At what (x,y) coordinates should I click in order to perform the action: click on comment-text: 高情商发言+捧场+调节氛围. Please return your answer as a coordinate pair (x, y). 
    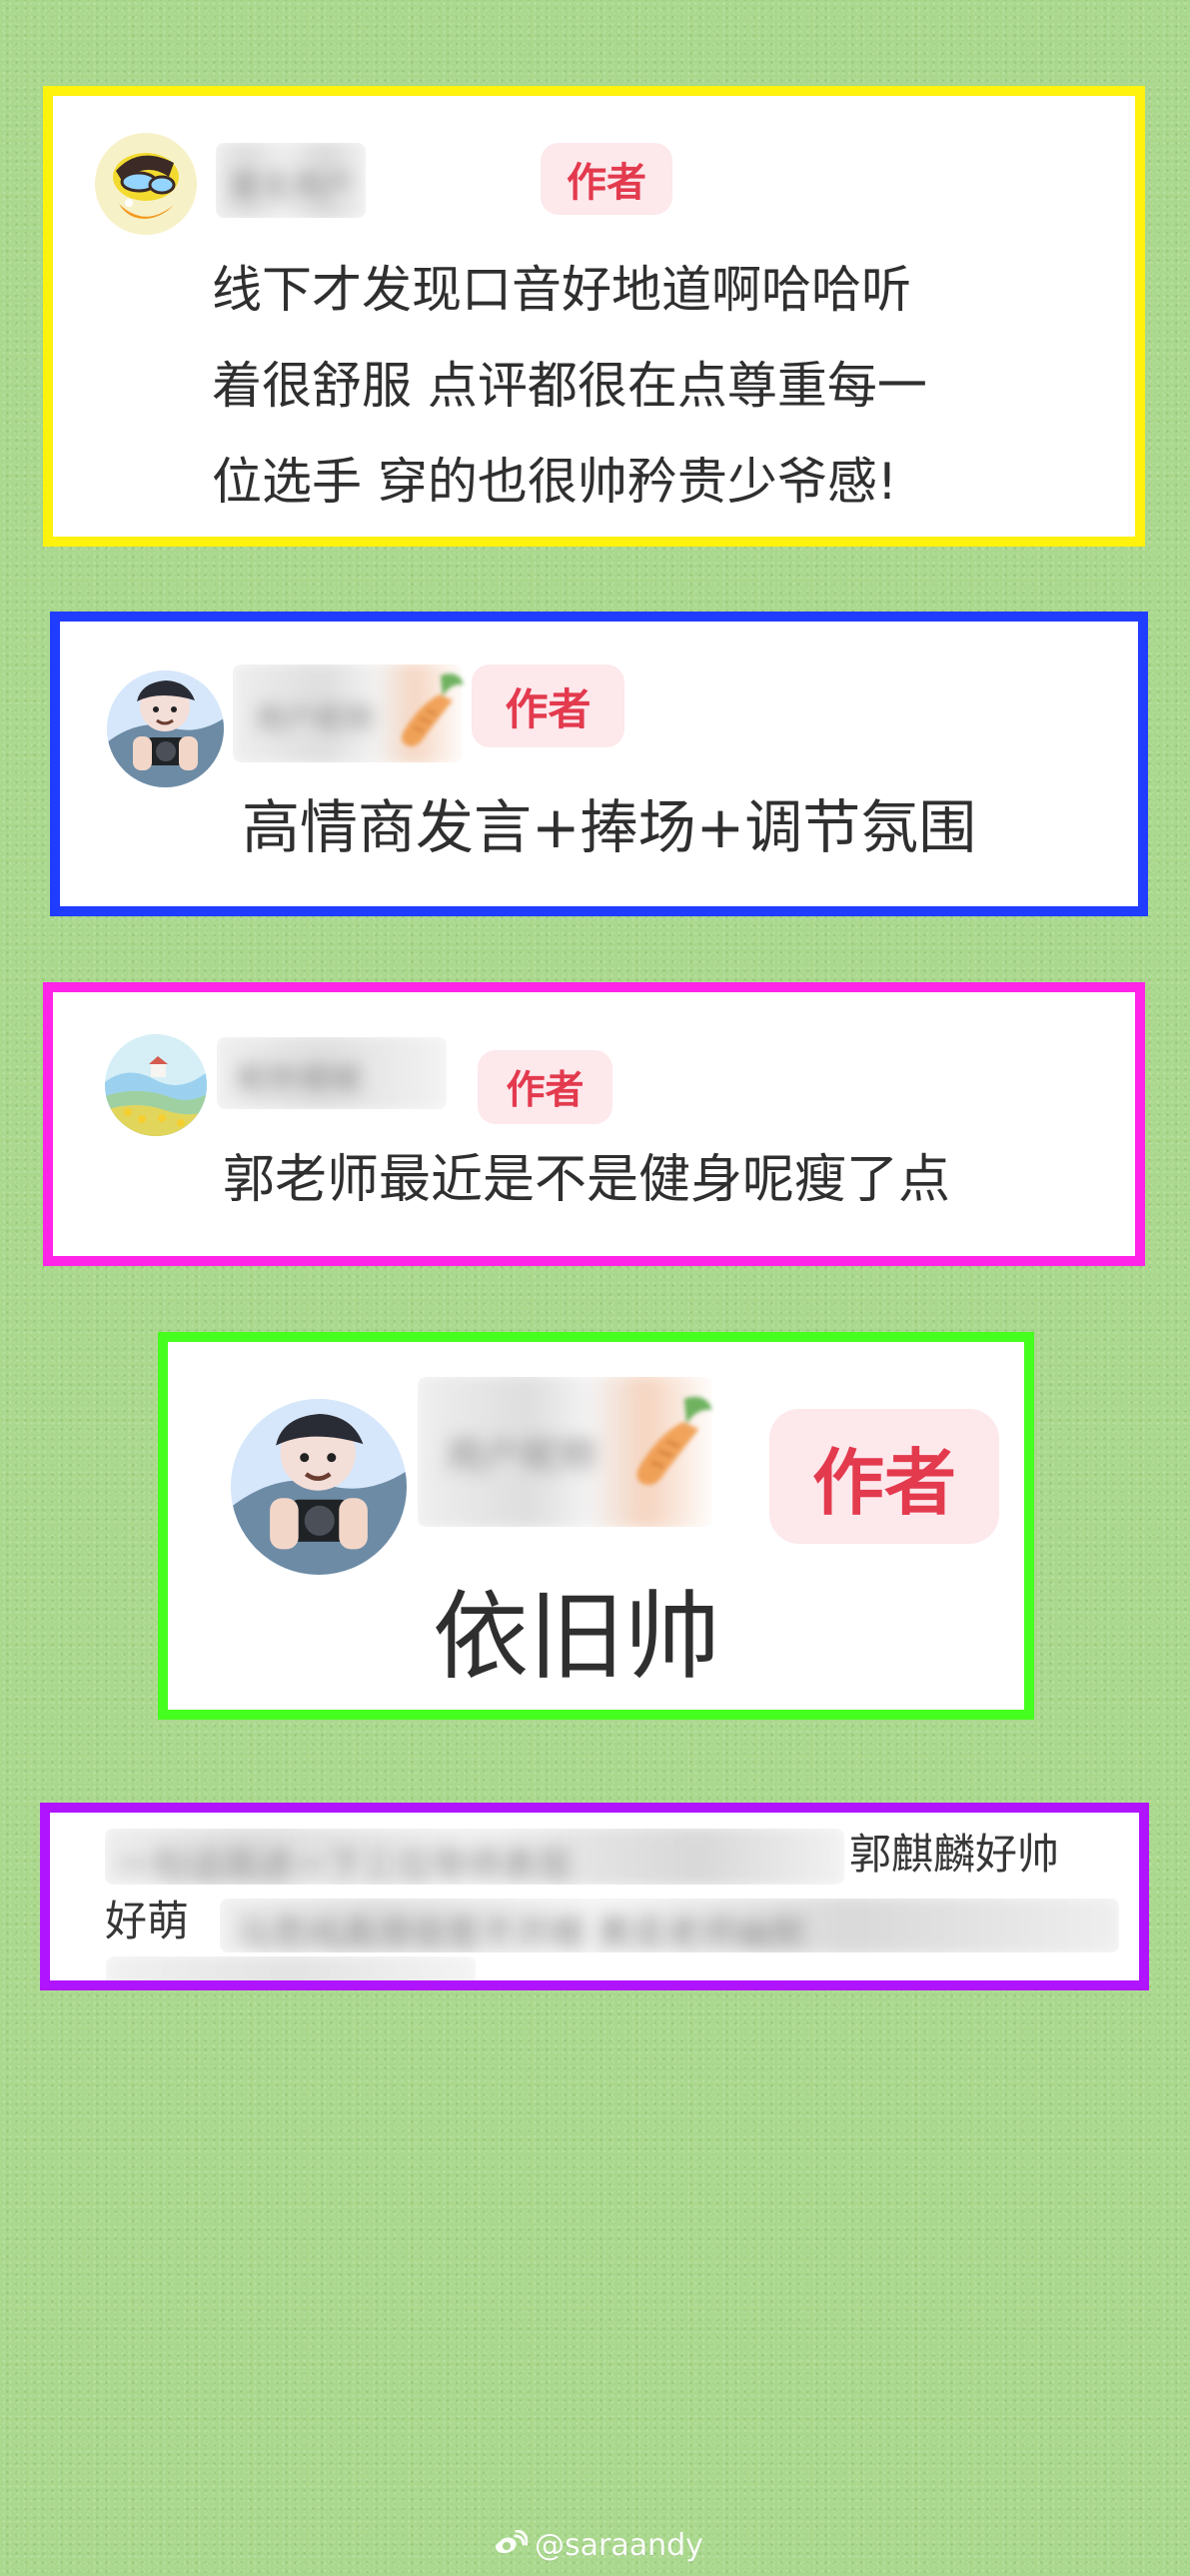
    Looking at the image, I should click on (609, 827).